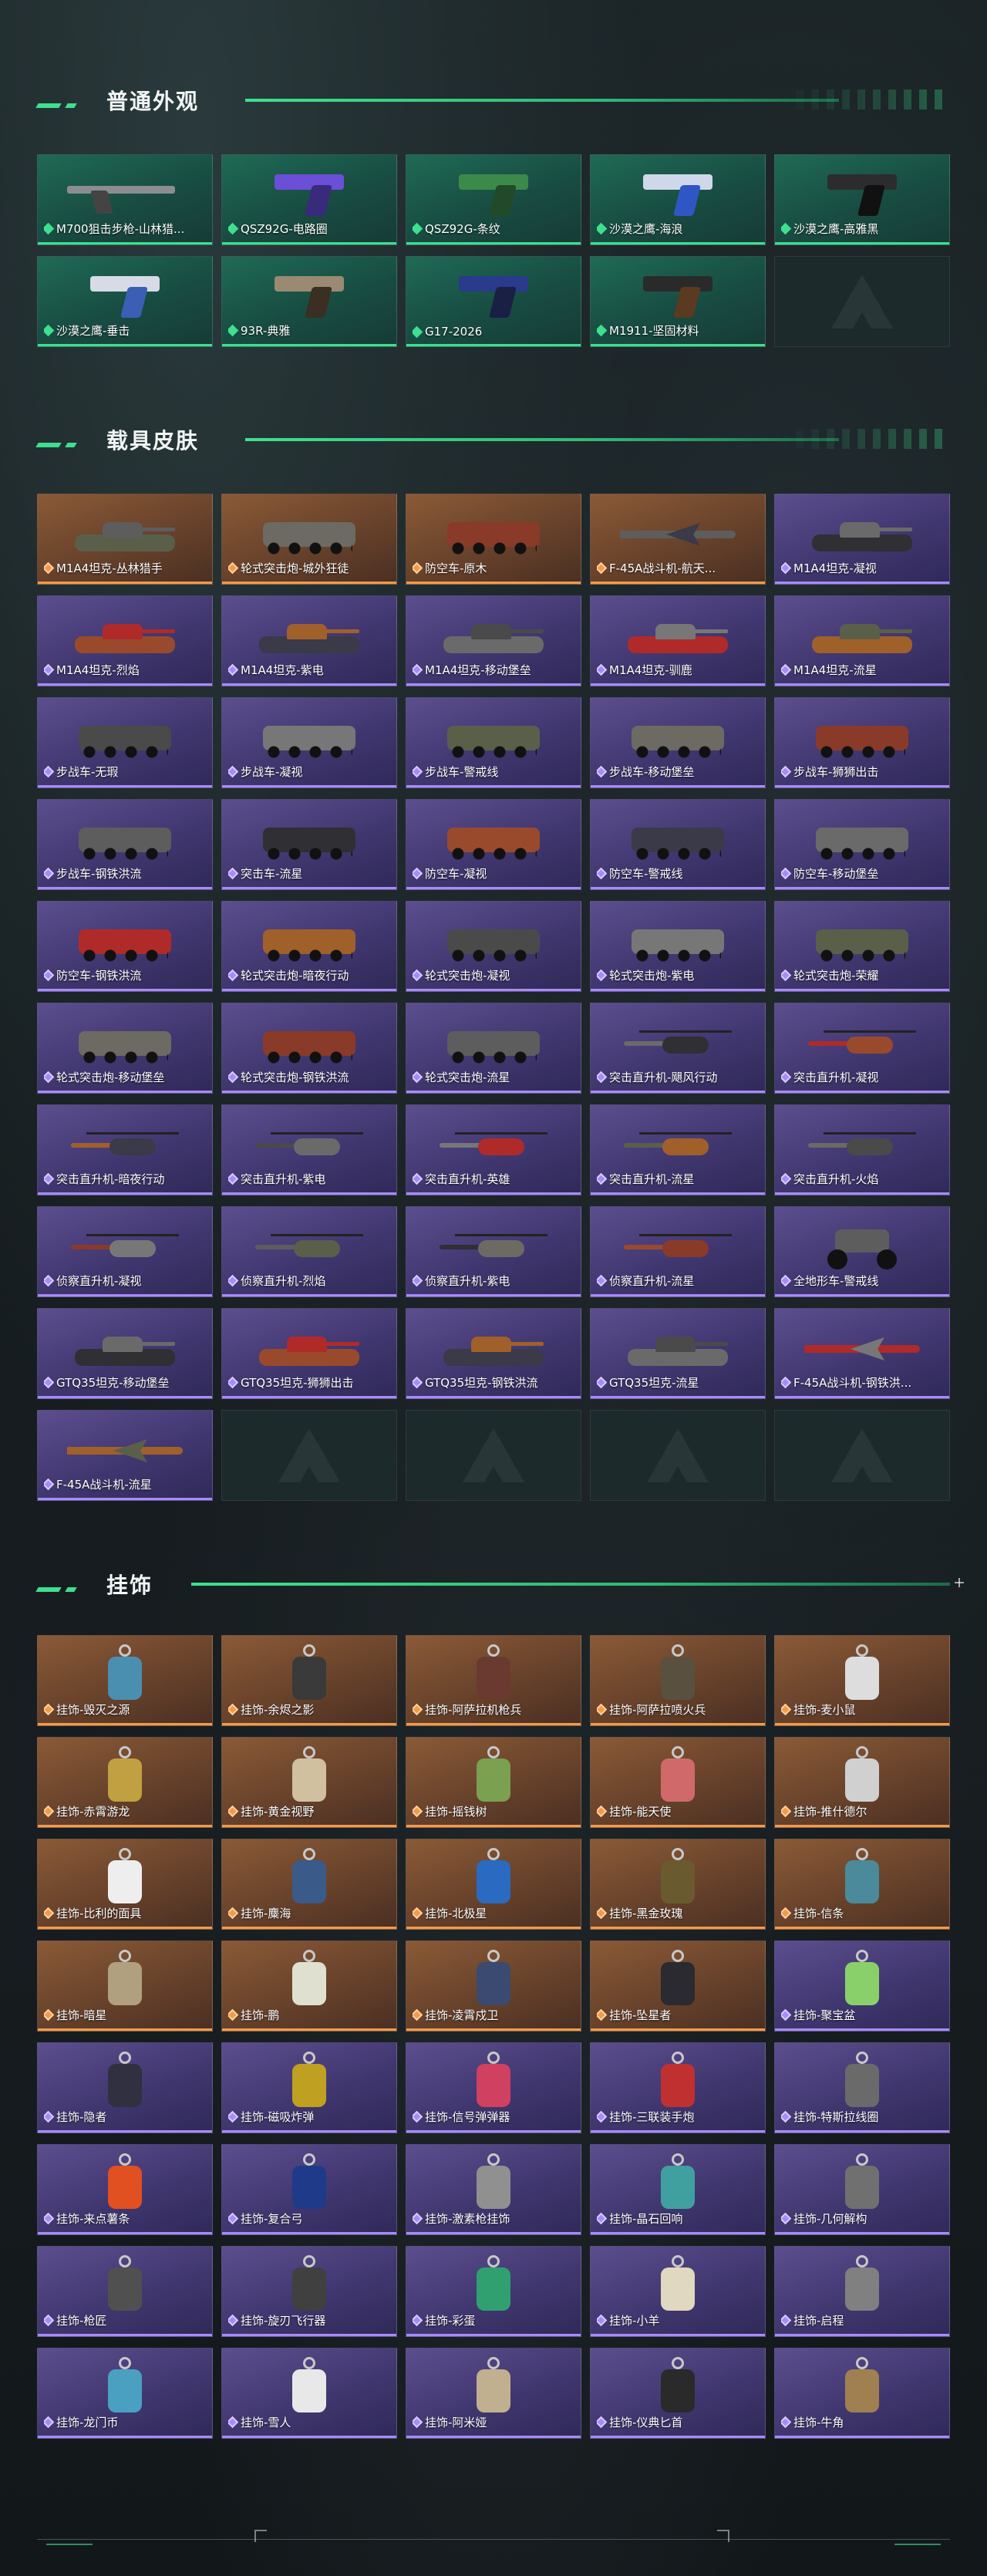  What do you see at coordinates (678, 1149) in the screenshot?
I see `item-card: 突击直升机-流星` at bounding box center [678, 1149].